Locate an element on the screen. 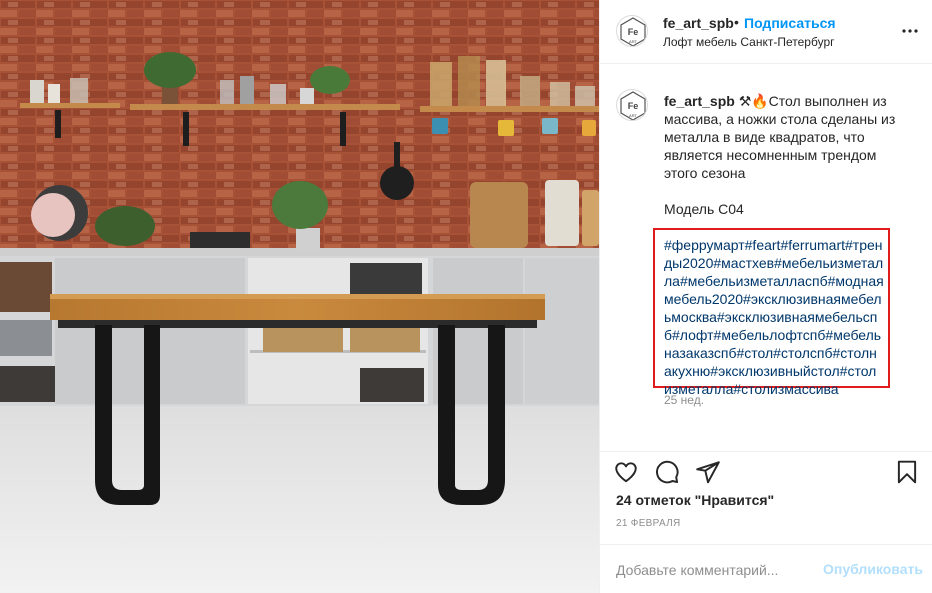 The width and height of the screenshot is (932, 593). likes-count: 24 отметок "Нравится" is located at coordinates (695, 500).